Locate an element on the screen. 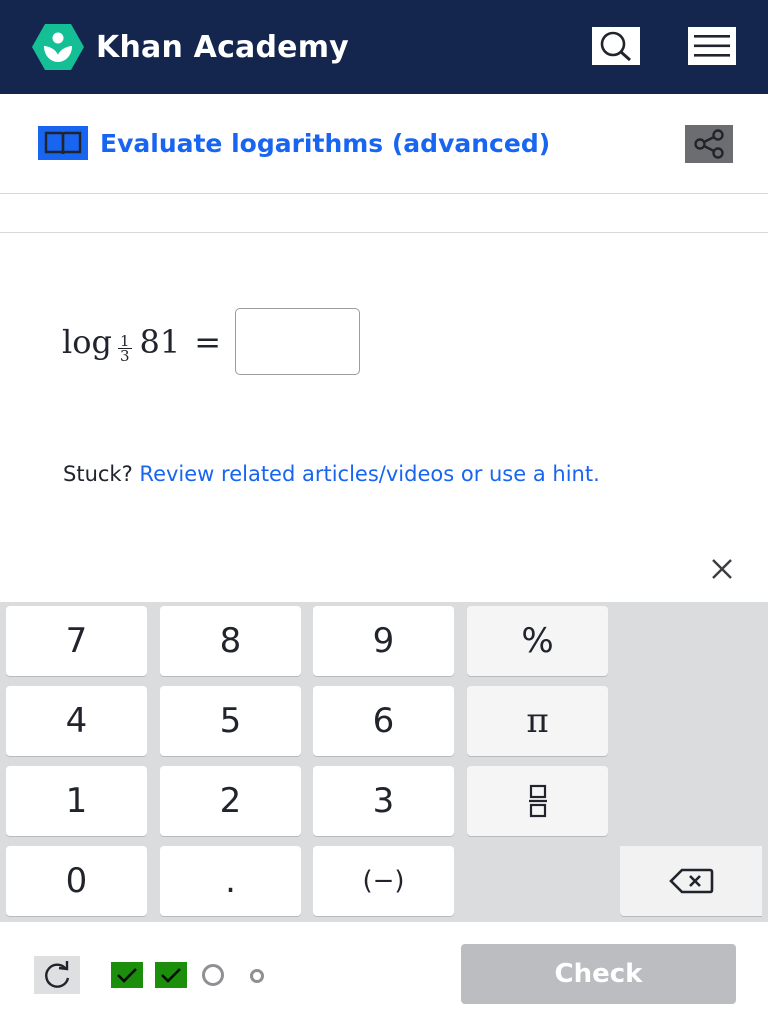  key-5: 5 is located at coordinates (230, 721).